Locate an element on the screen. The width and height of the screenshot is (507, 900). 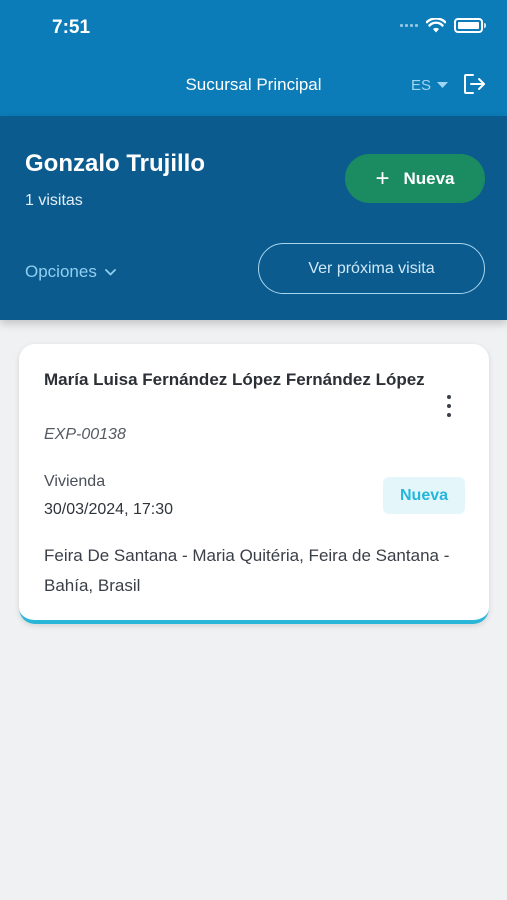
language-label: ES is located at coordinates (421, 85).